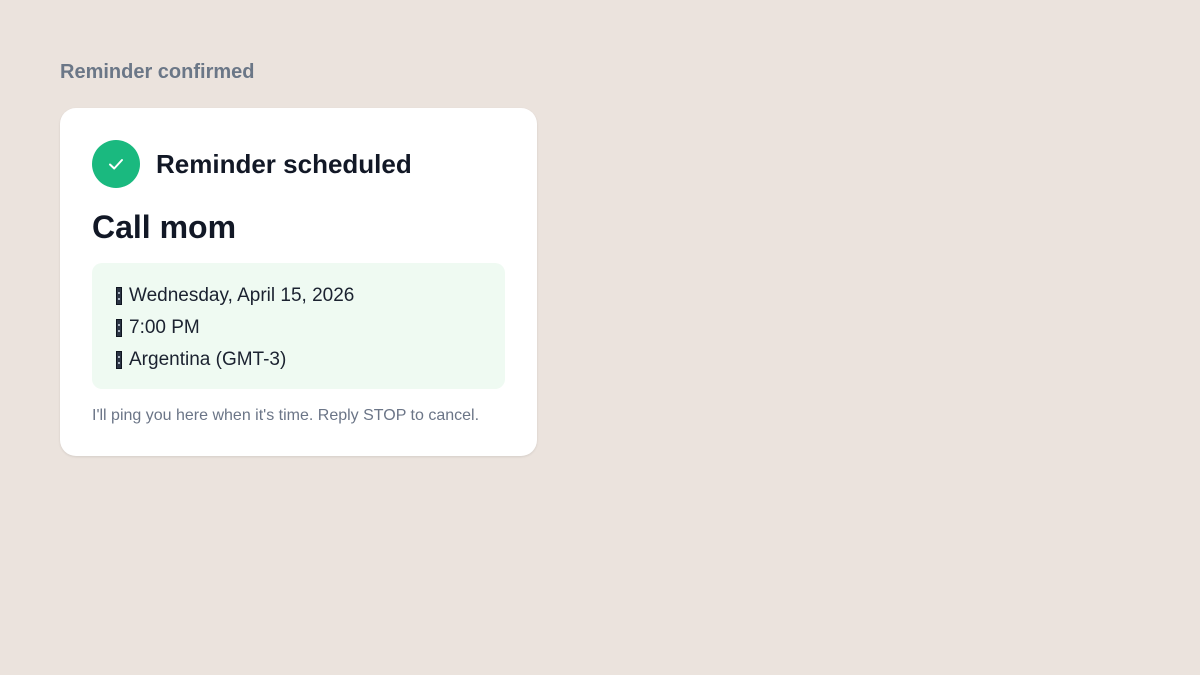 The height and width of the screenshot is (675, 1200). What do you see at coordinates (298, 360) in the screenshot?
I see `detail-row-timezone: Argentina (GMT-3)` at bounding box center [298, 360].